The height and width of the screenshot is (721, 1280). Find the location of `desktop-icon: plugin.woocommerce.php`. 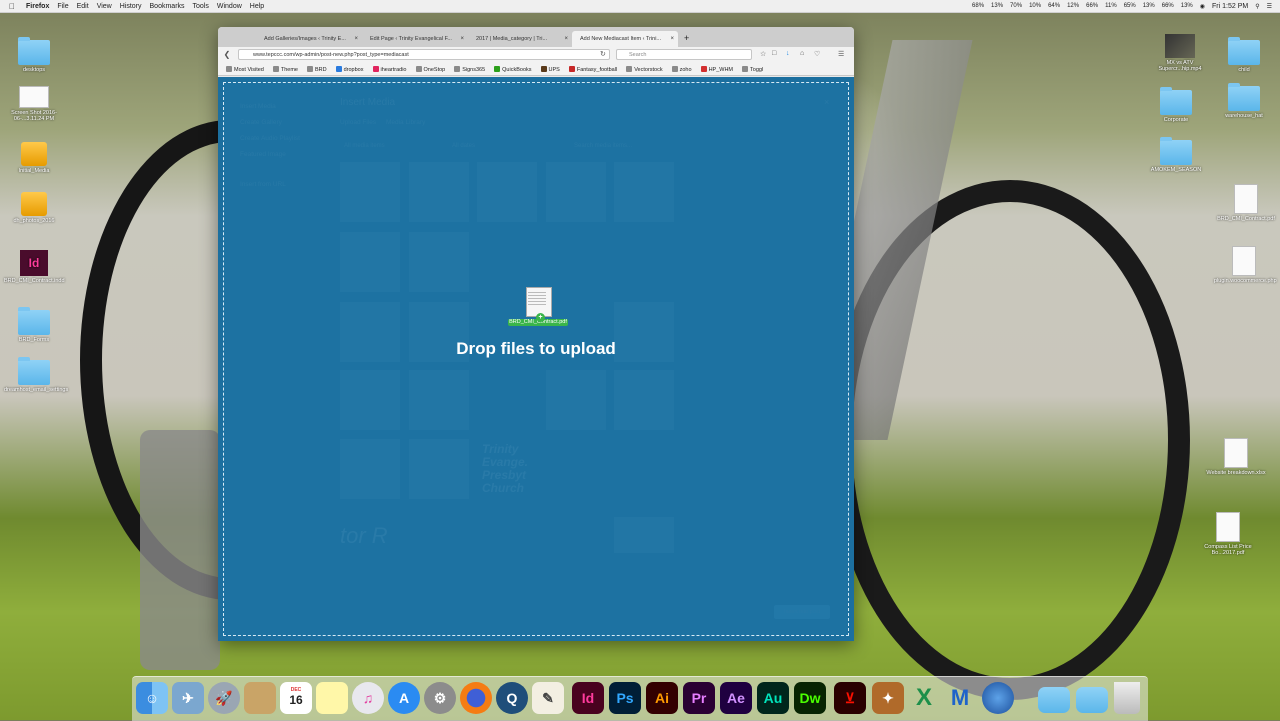

desktop-icon: plugin.woocommerce.php is located at coordinates (1245, 265).